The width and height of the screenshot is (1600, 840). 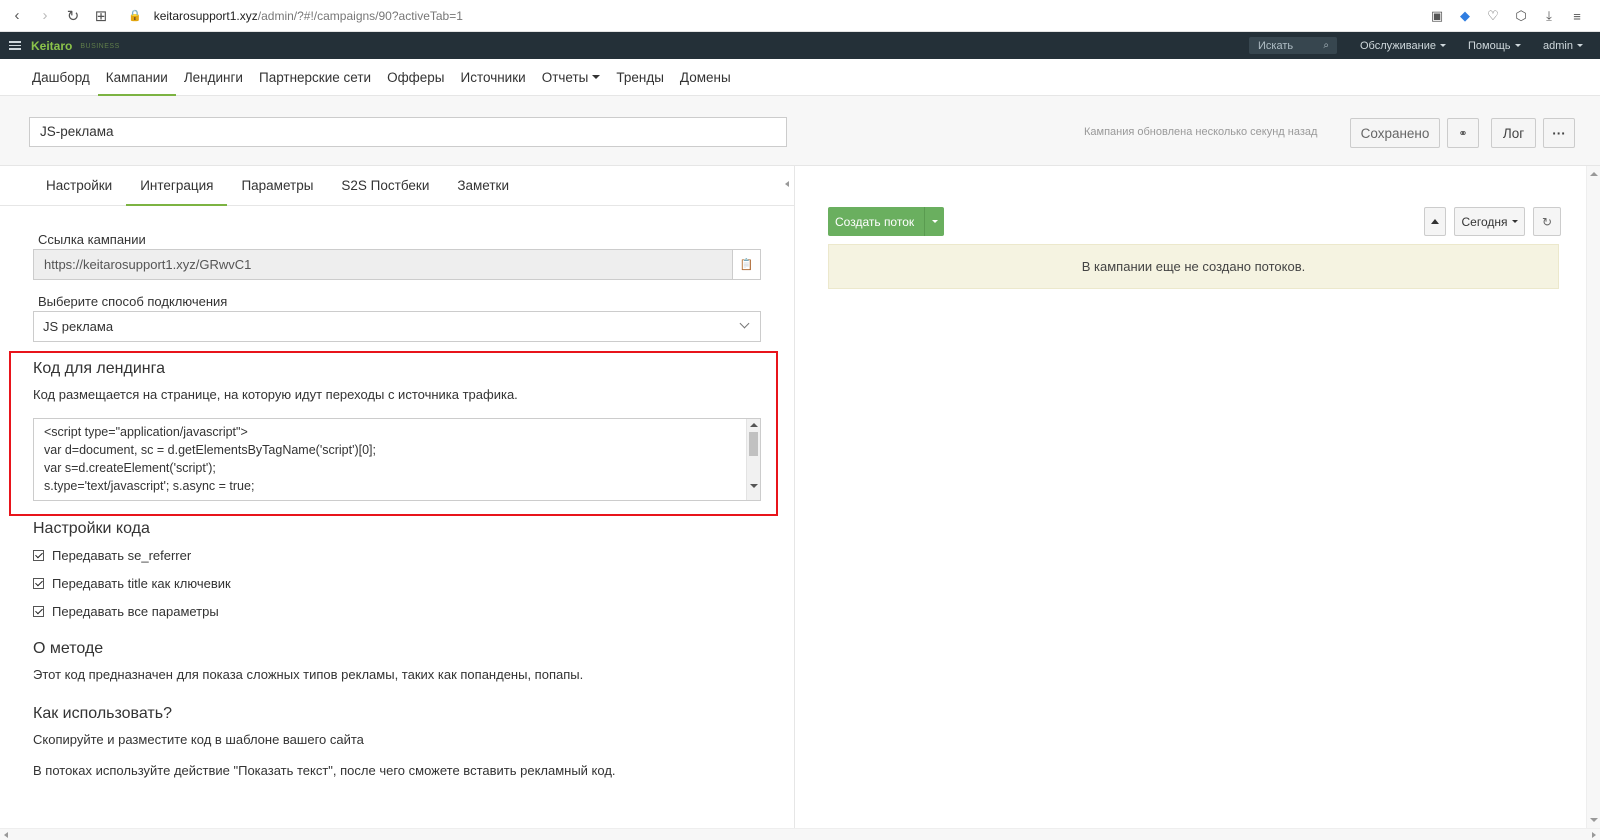 What do you see at coordinates (753, 459) in the screenshot?
I see `code-scrollbar` at bounding box center [753, 459].